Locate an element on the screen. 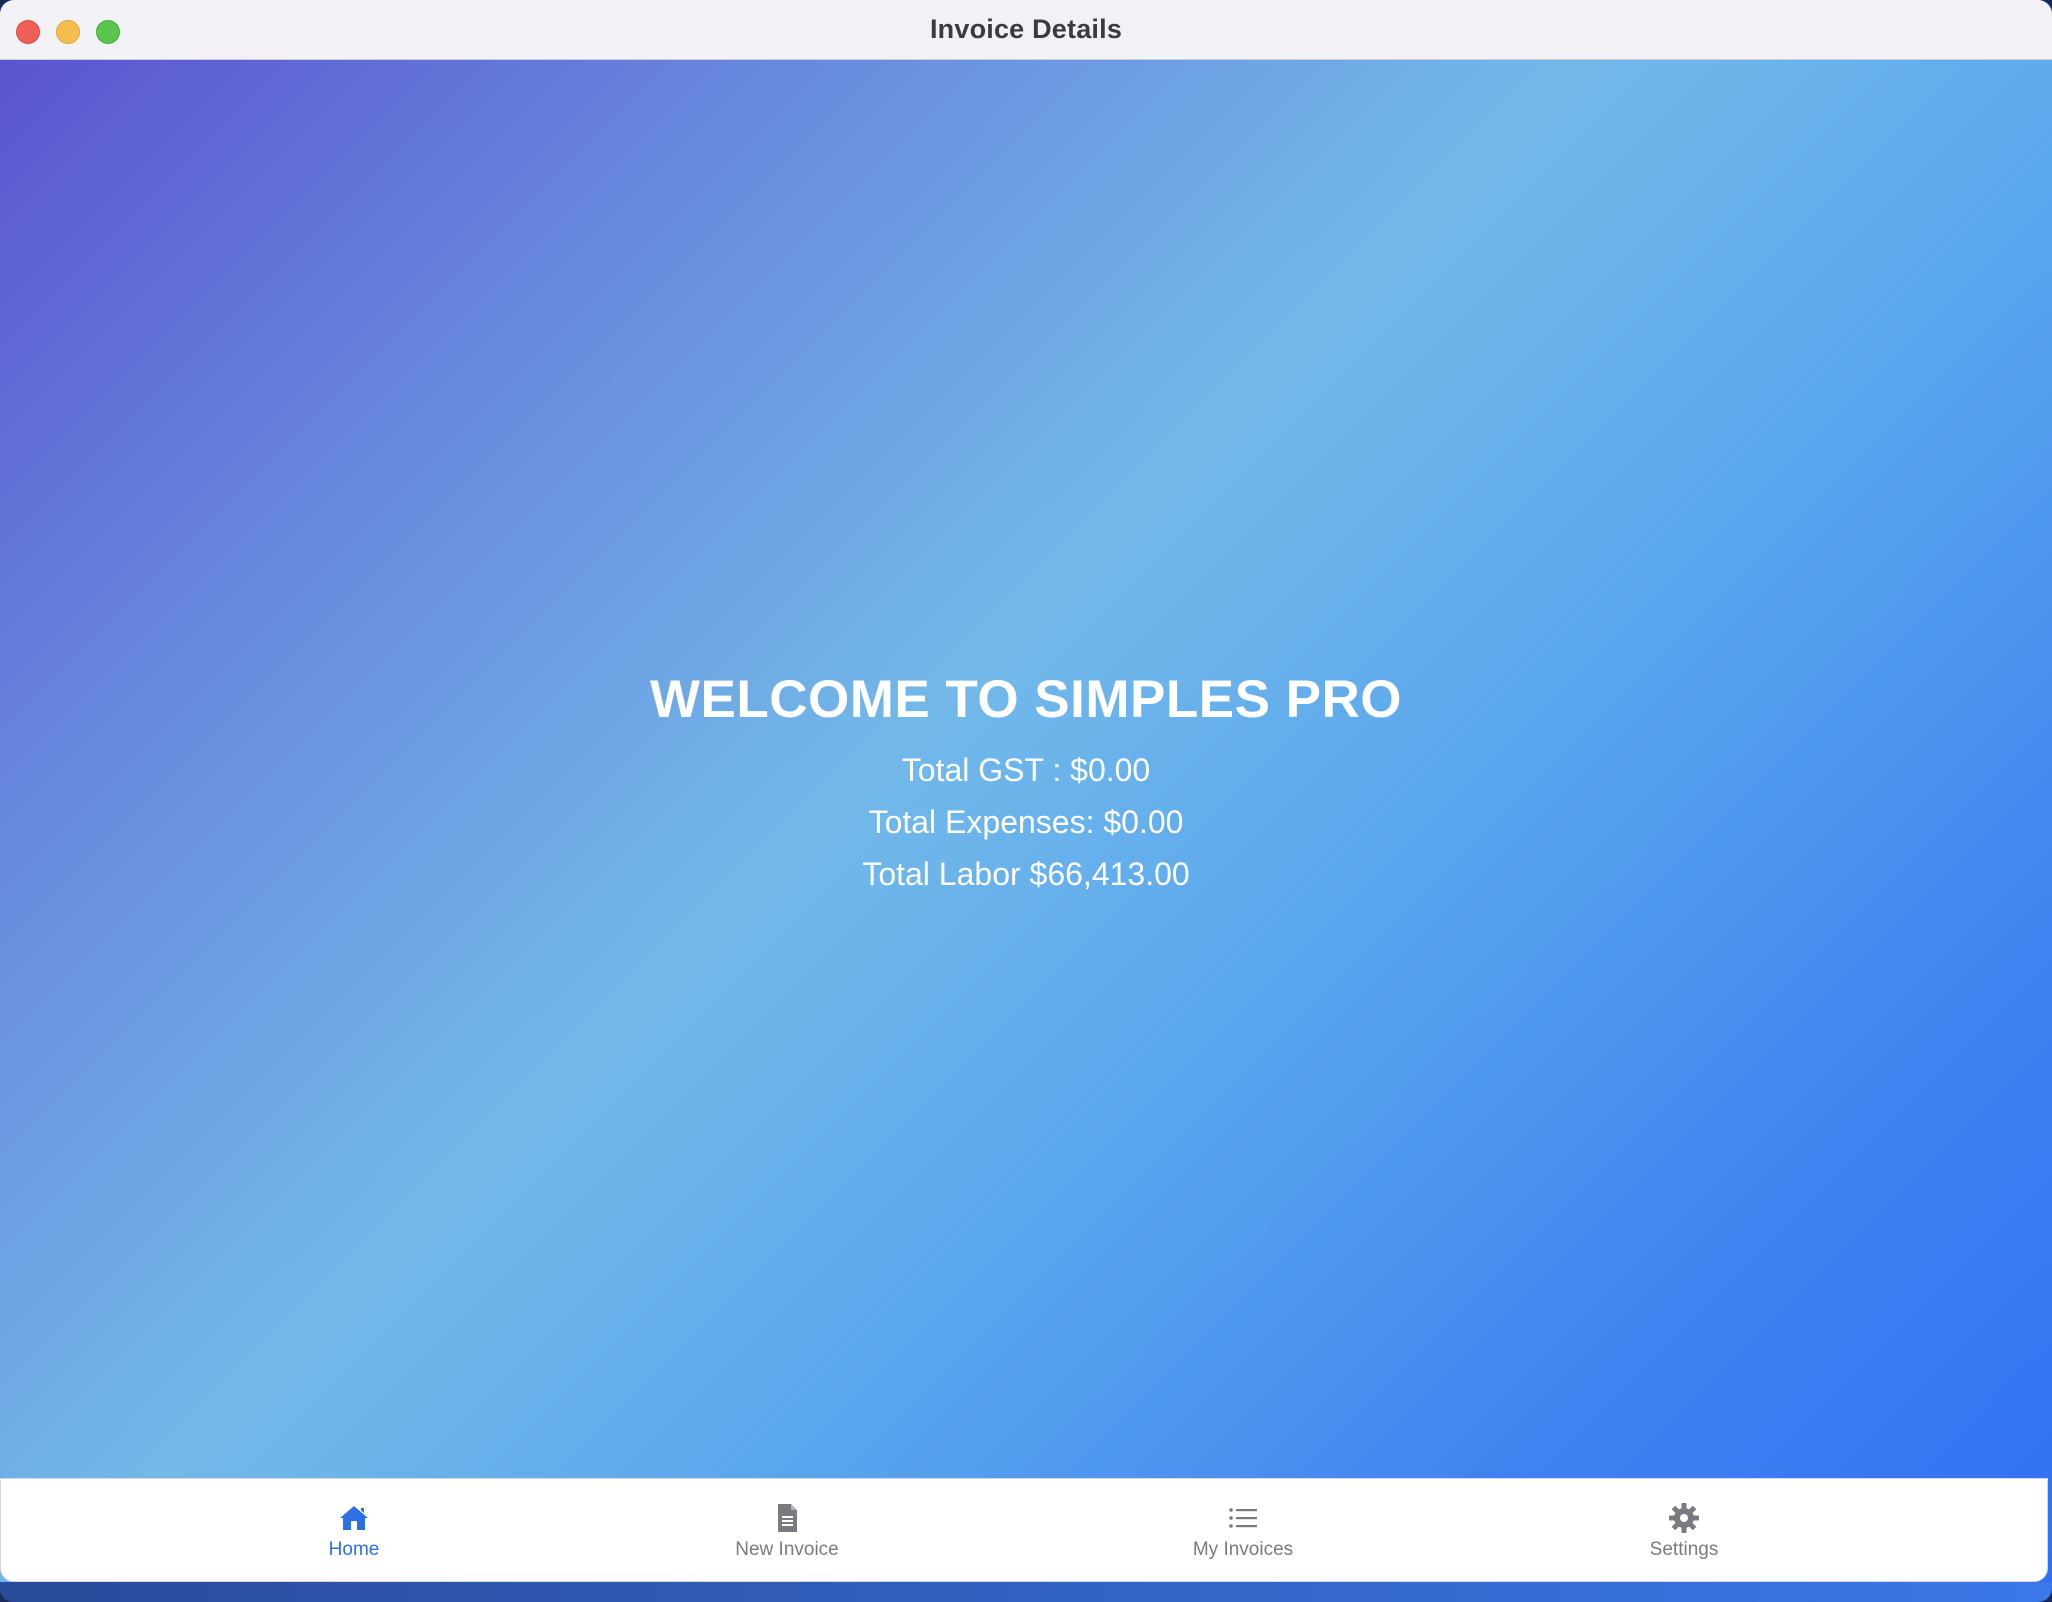 The height and width of the screenshot is (1602, 2052). window-title: Invoice Details is located at coordinates (1026, 29).